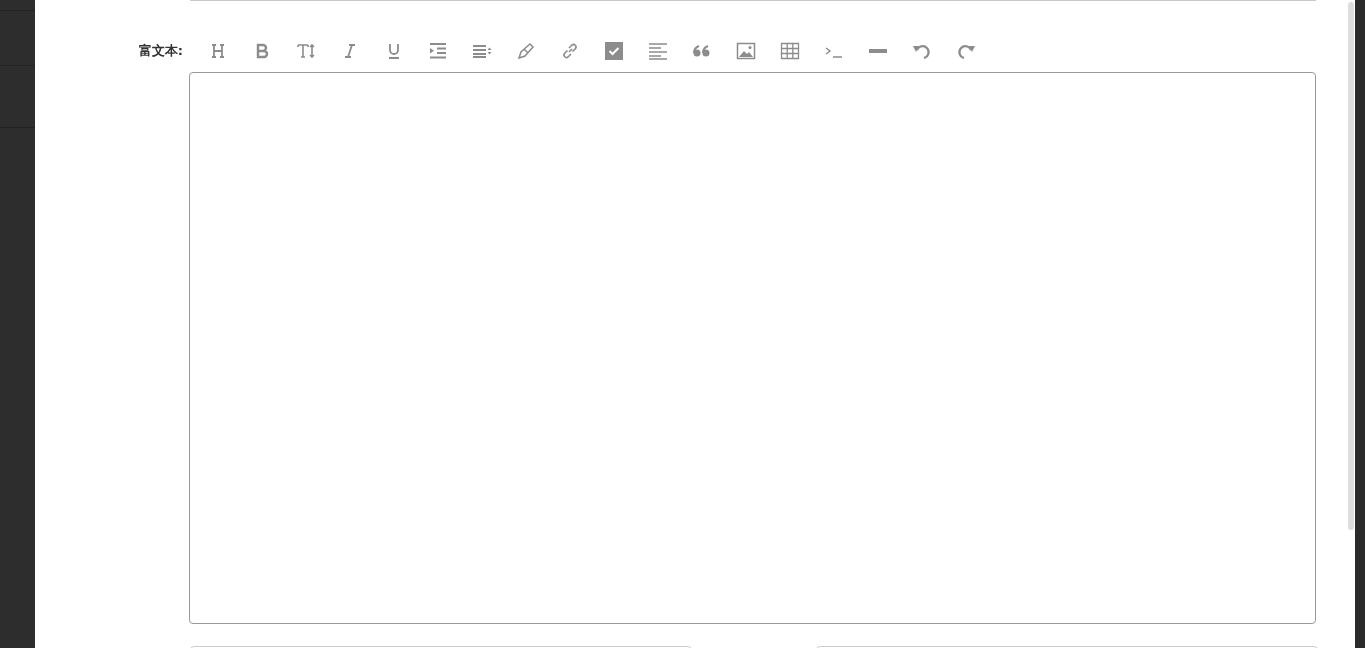  What do you see at coordinates (570, 51) in the screenshot?
I see `link-icon` at bounding box center [570, 51].